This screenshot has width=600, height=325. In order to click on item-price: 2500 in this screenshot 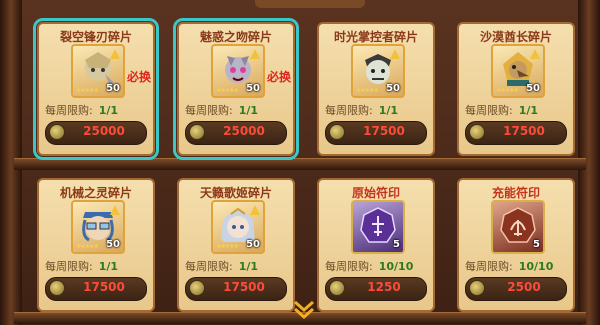, I will do `click(524, 287)`.